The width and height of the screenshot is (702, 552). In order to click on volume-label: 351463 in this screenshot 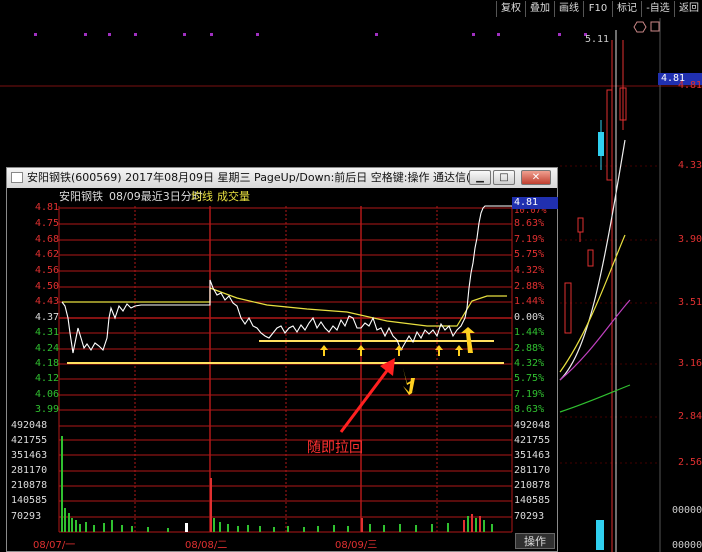, I will do `click(29, 455)`.